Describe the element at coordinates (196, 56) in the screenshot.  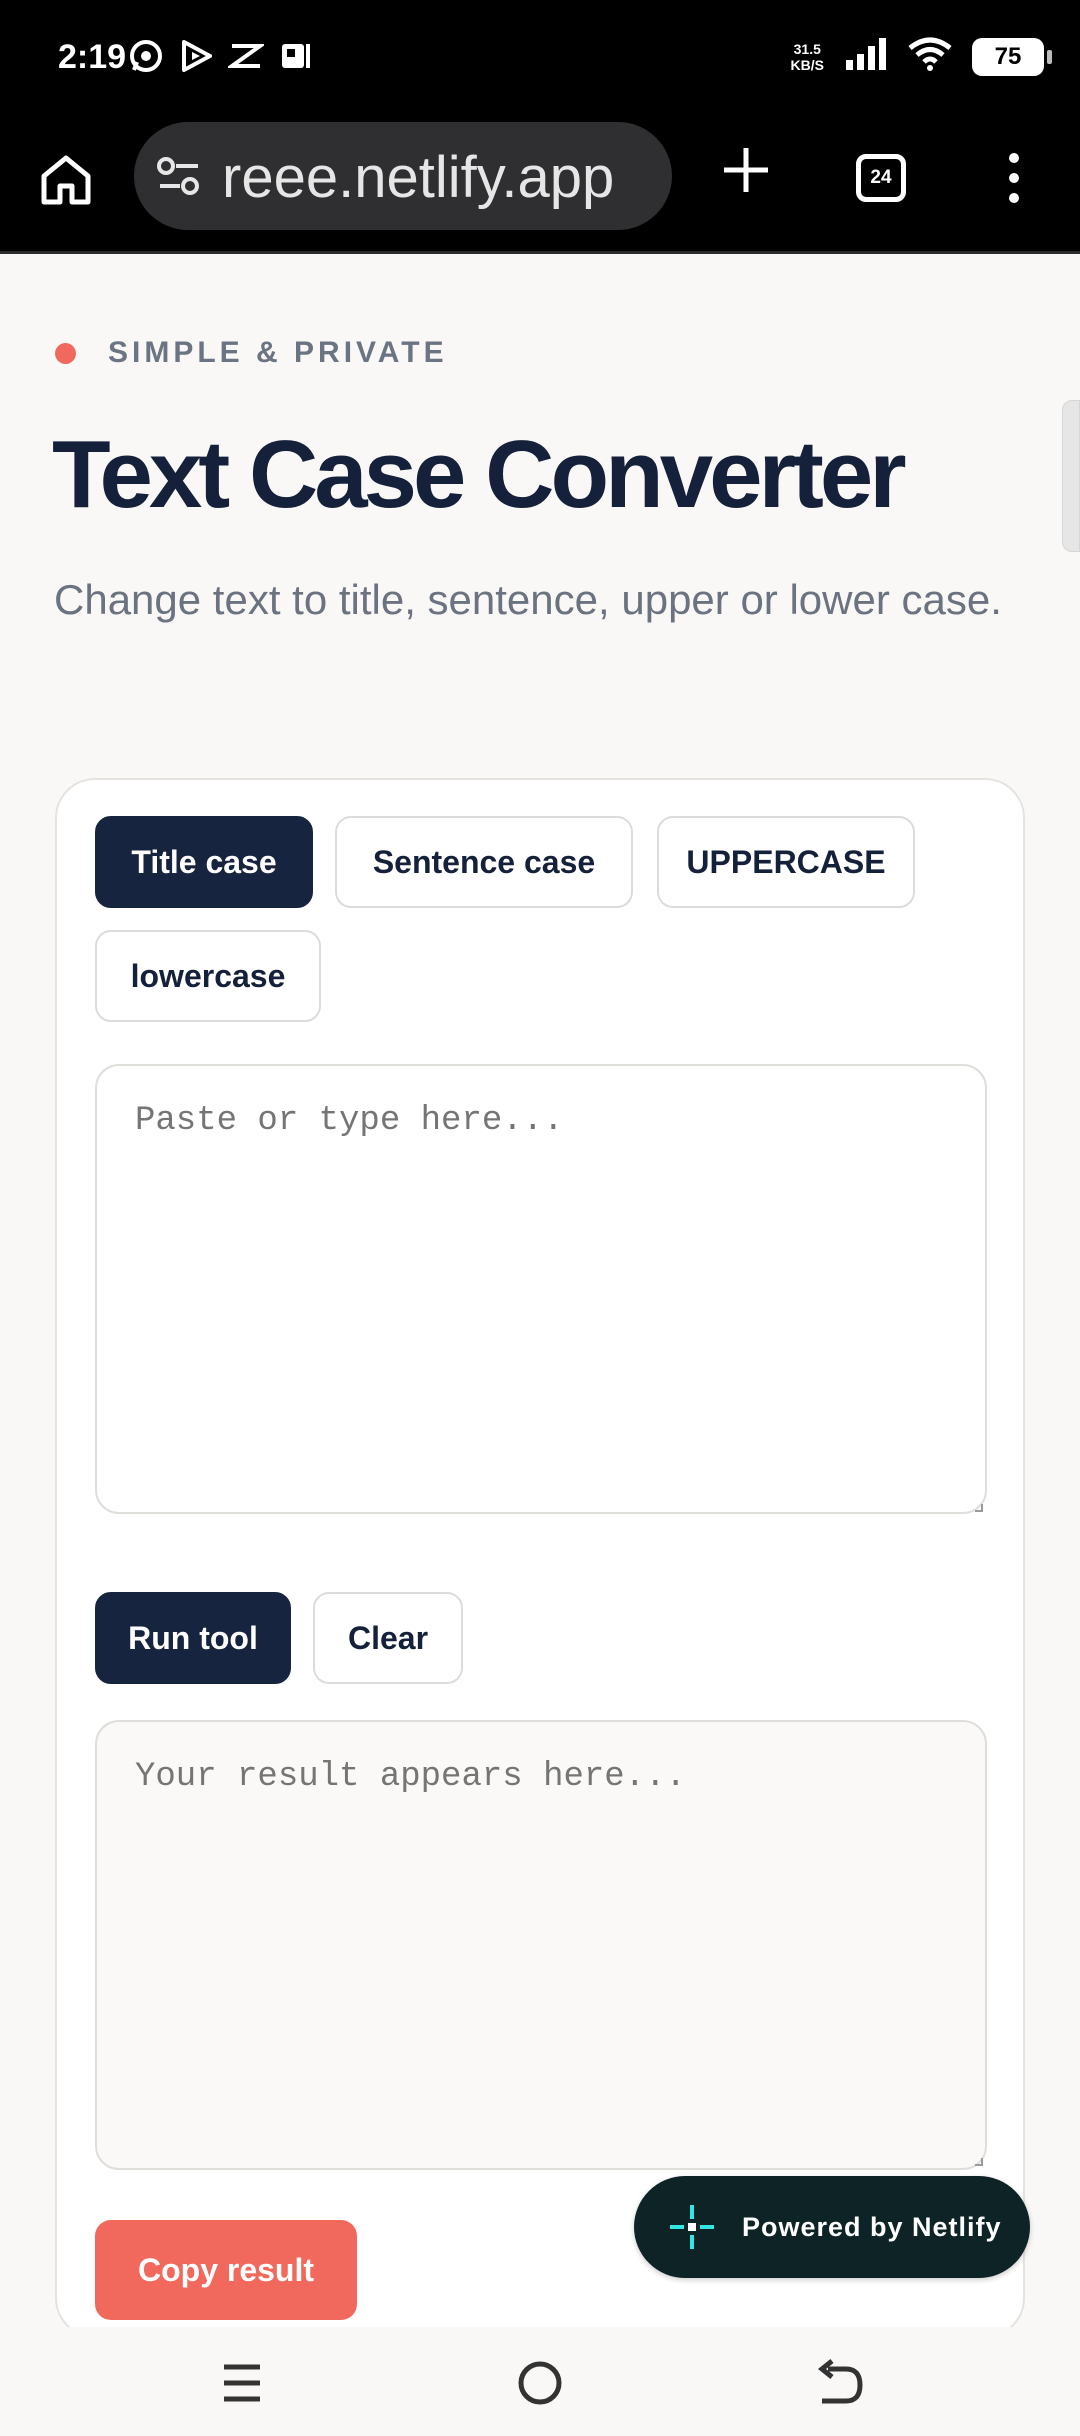
I see `media-icon` at that location.